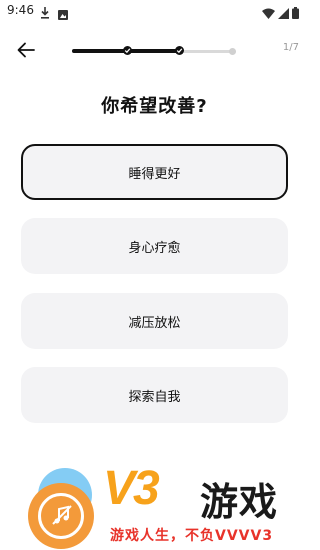 The width and height of the screenshot is (320, 550). What do you see at coordinates (154, 11) in the screenshot?
I see `status-bar: 9:46` at bounding box center [154, 11].